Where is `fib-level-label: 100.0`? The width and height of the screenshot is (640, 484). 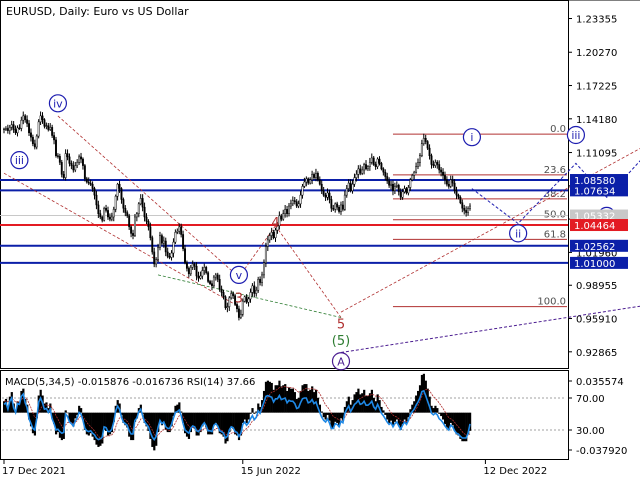
fib-level-label: 100.0 is located at coordinates (551, 302).